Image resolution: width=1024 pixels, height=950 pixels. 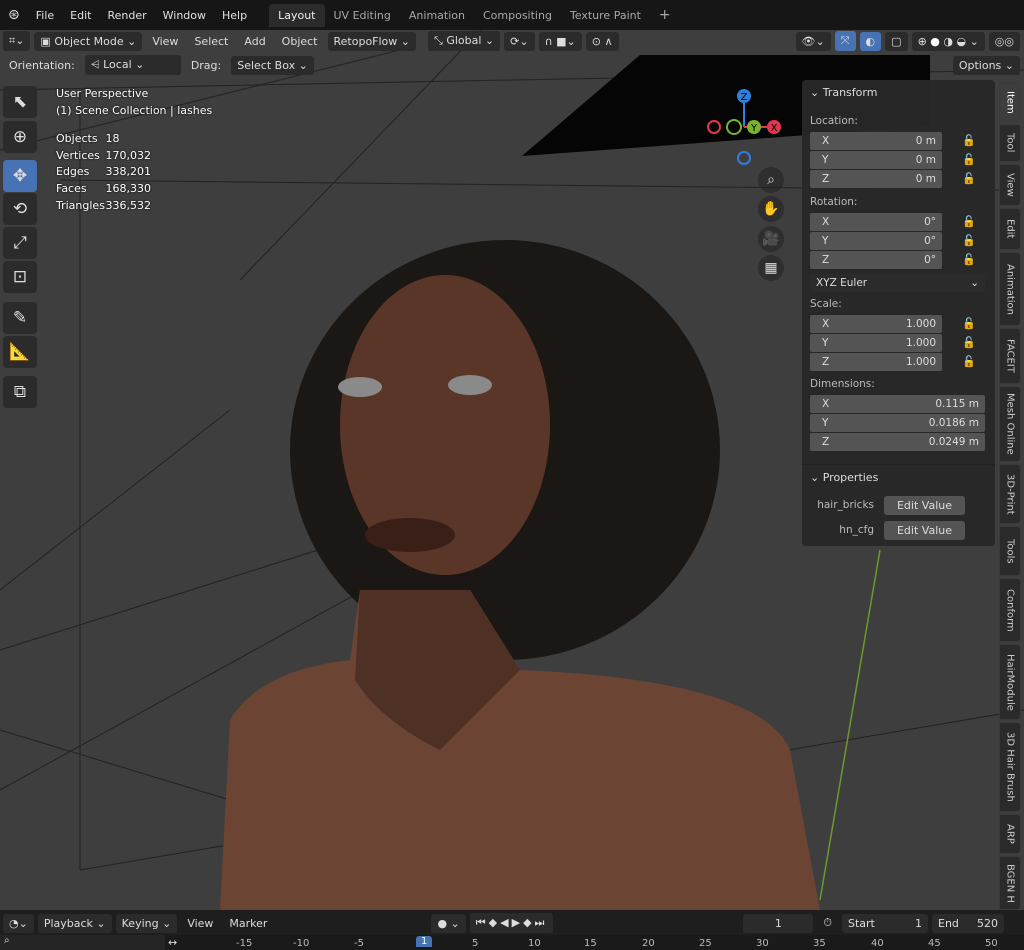 I want to click on play-icon: ▶, so click(x=517, y=922).